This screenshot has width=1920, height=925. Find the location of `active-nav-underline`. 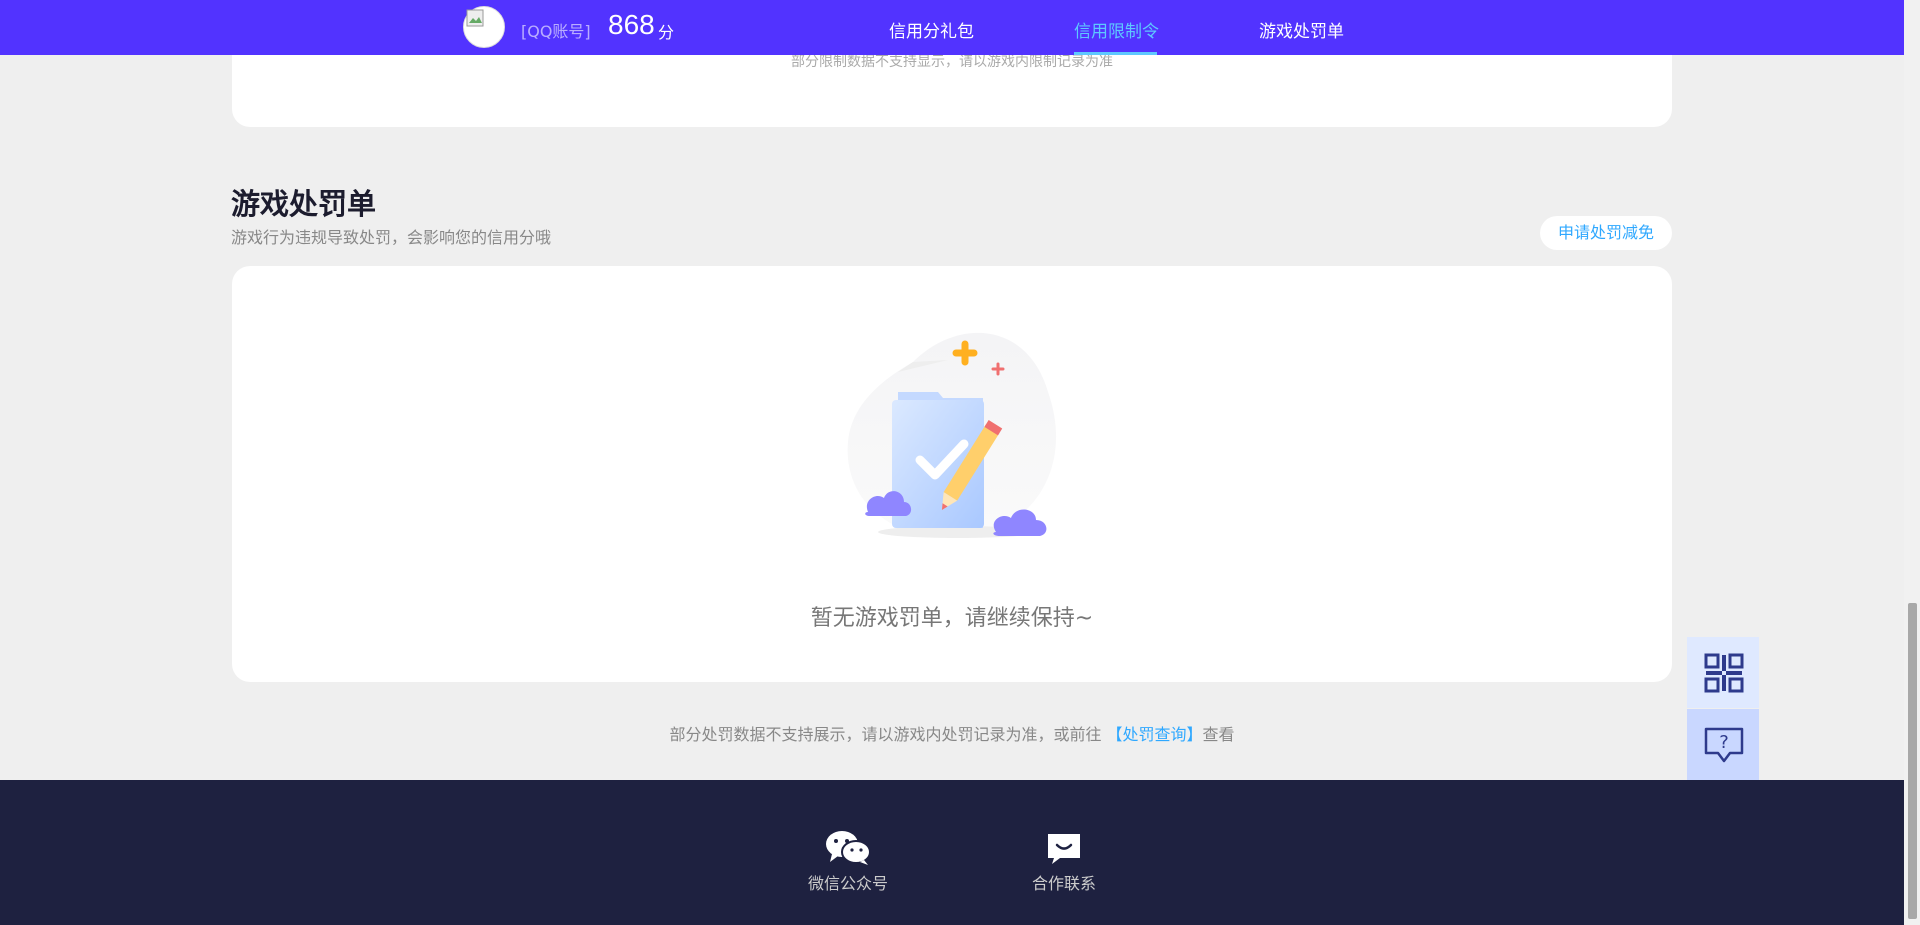

active-nav-underline is located at coordinates (1115, 53).